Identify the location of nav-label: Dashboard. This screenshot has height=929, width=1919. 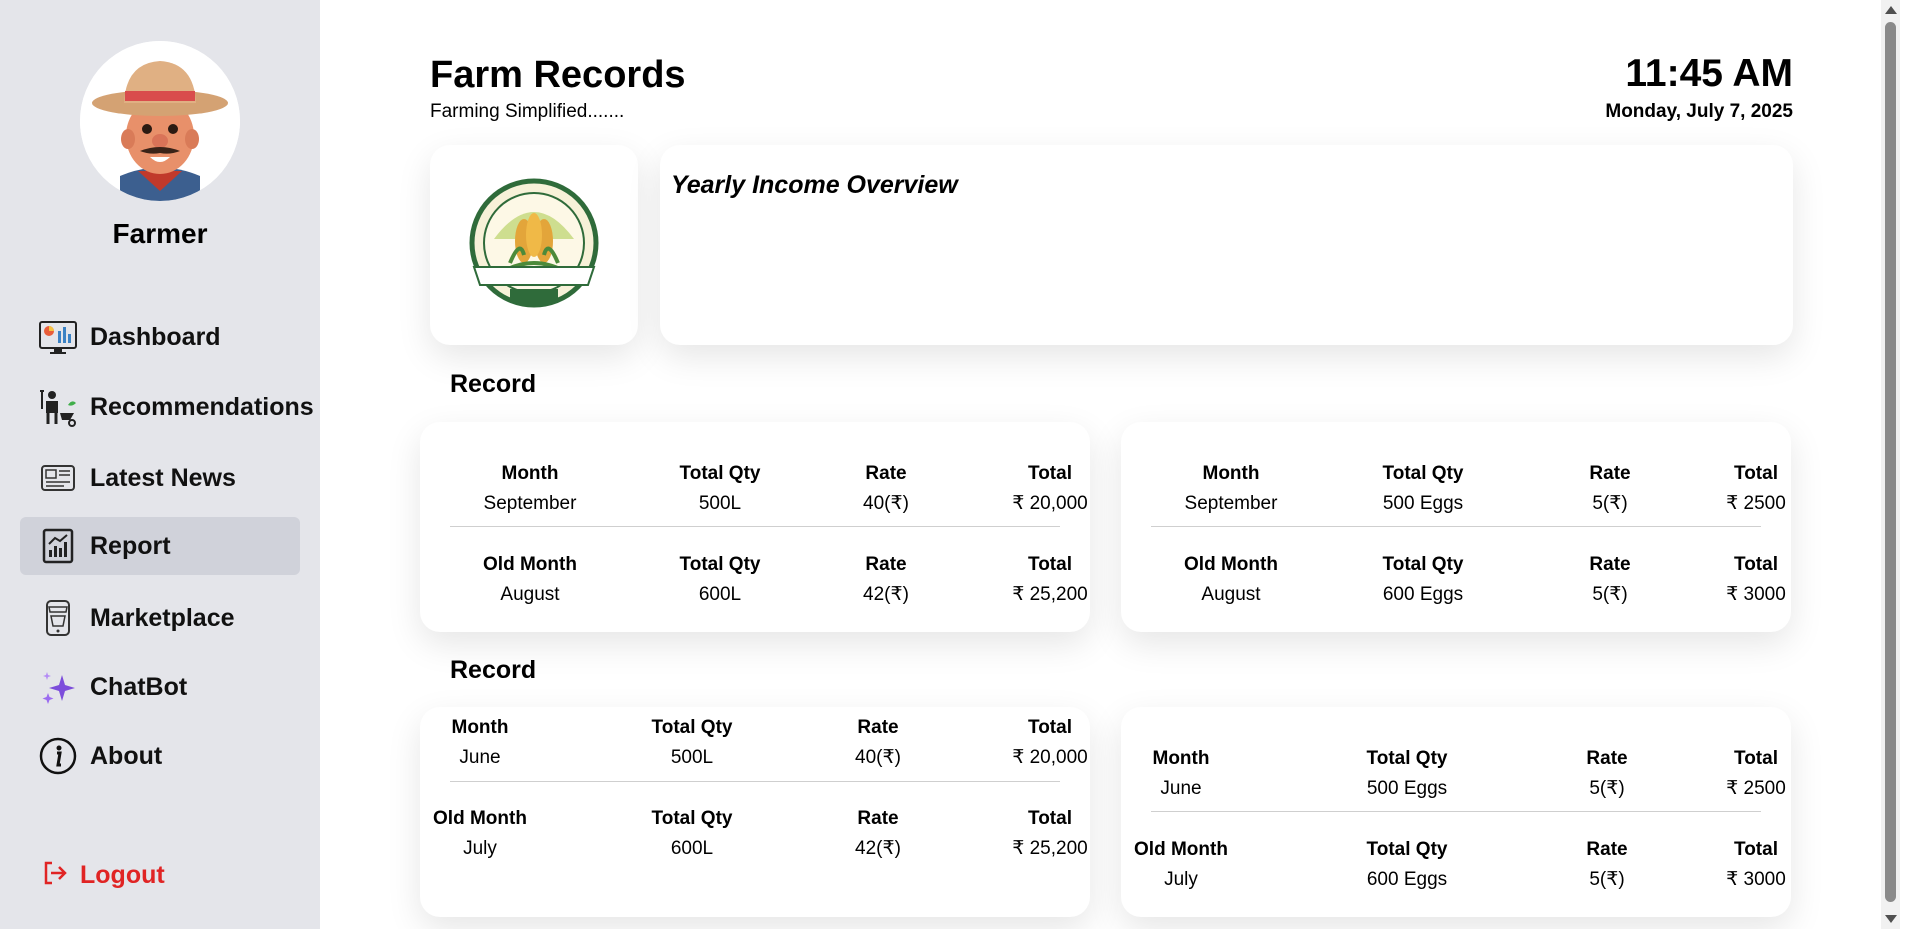
(155, 336).